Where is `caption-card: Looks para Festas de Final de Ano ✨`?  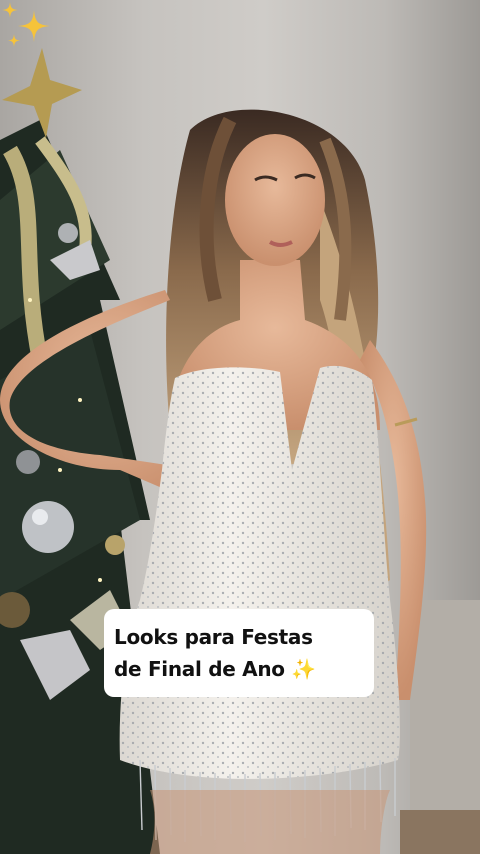 caption-card: Looks para Festas de Final de Ano ✨ is located at coordinates (239, 653).